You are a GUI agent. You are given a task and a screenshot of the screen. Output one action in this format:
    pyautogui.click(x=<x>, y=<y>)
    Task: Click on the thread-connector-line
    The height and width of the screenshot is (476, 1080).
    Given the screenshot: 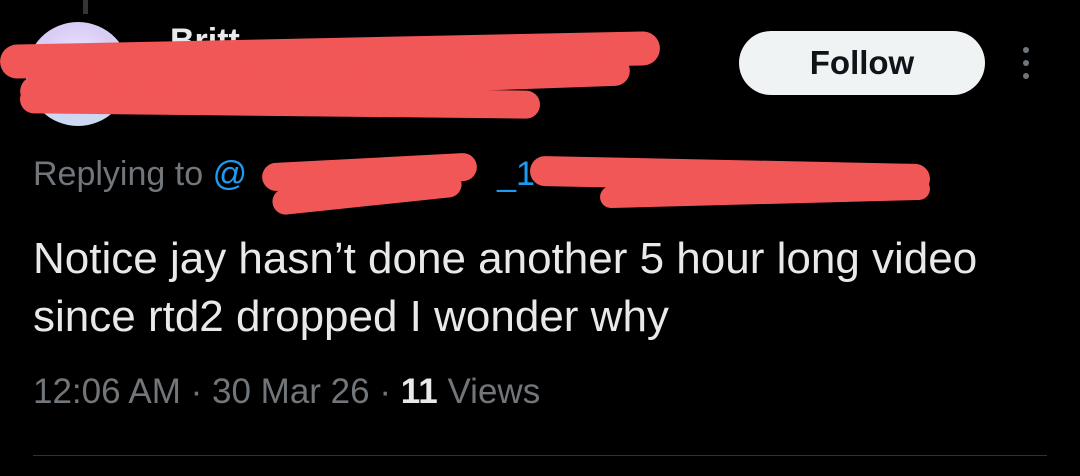 What is the action you would take?
    pyautogui.click(x=85, y=7)
    